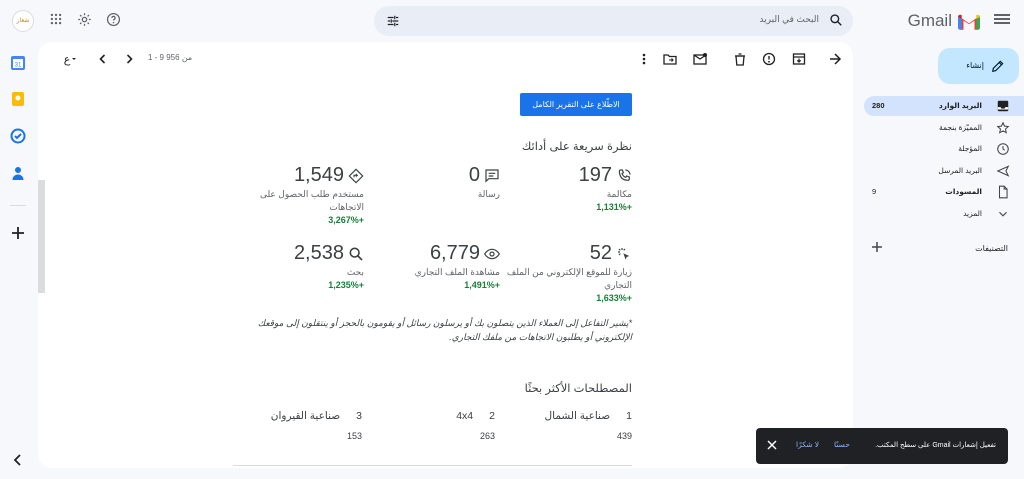  Describe the element at coordinates (960, 127) in the screenshot. I see `sidebar-item-label: المميّزة بنجمة` at that location.